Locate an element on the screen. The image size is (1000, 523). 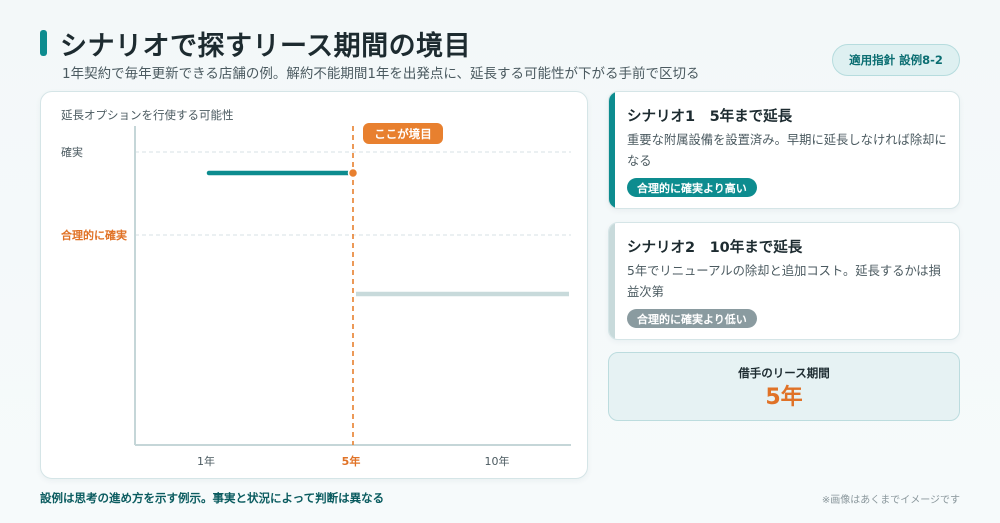
scenario-1-title: シナリオ1 5年まで延長 is located at coordinates (710, 117).